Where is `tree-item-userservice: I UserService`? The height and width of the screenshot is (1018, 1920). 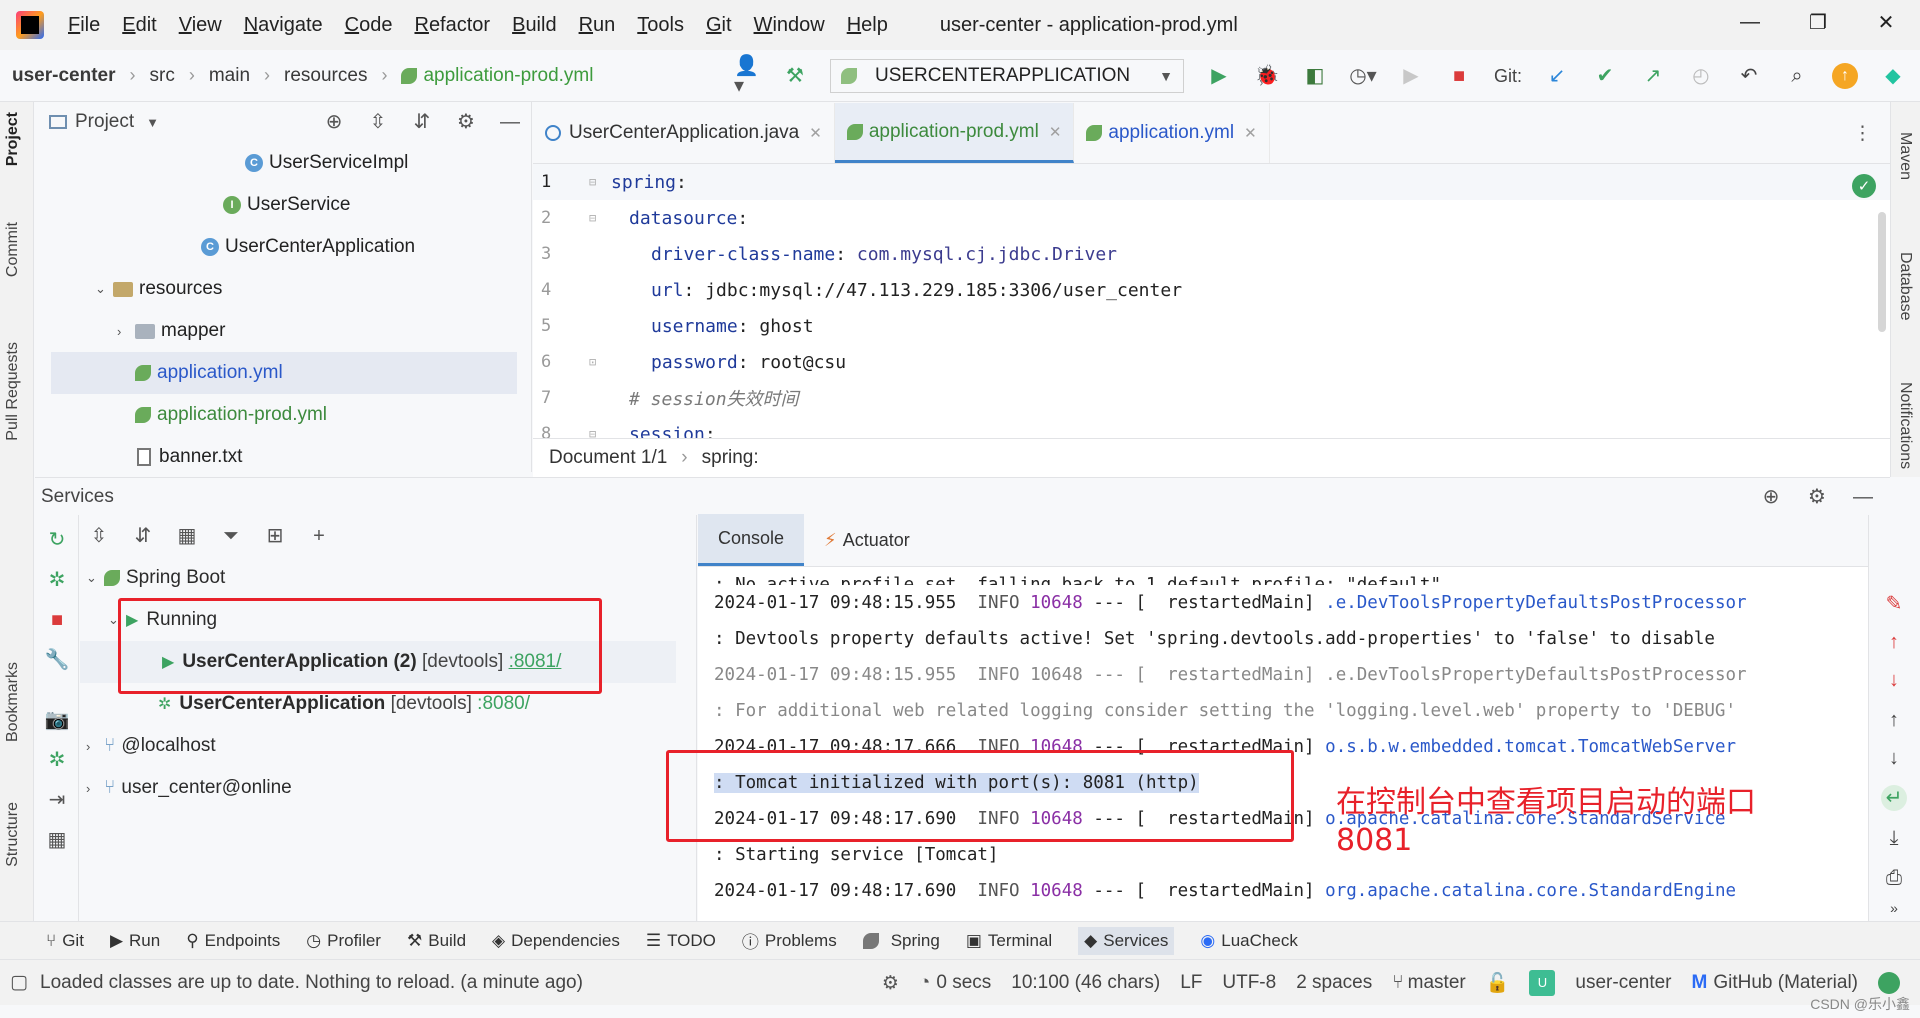 tree-item-userservice: I UserService is located at coordinates (283, 205).